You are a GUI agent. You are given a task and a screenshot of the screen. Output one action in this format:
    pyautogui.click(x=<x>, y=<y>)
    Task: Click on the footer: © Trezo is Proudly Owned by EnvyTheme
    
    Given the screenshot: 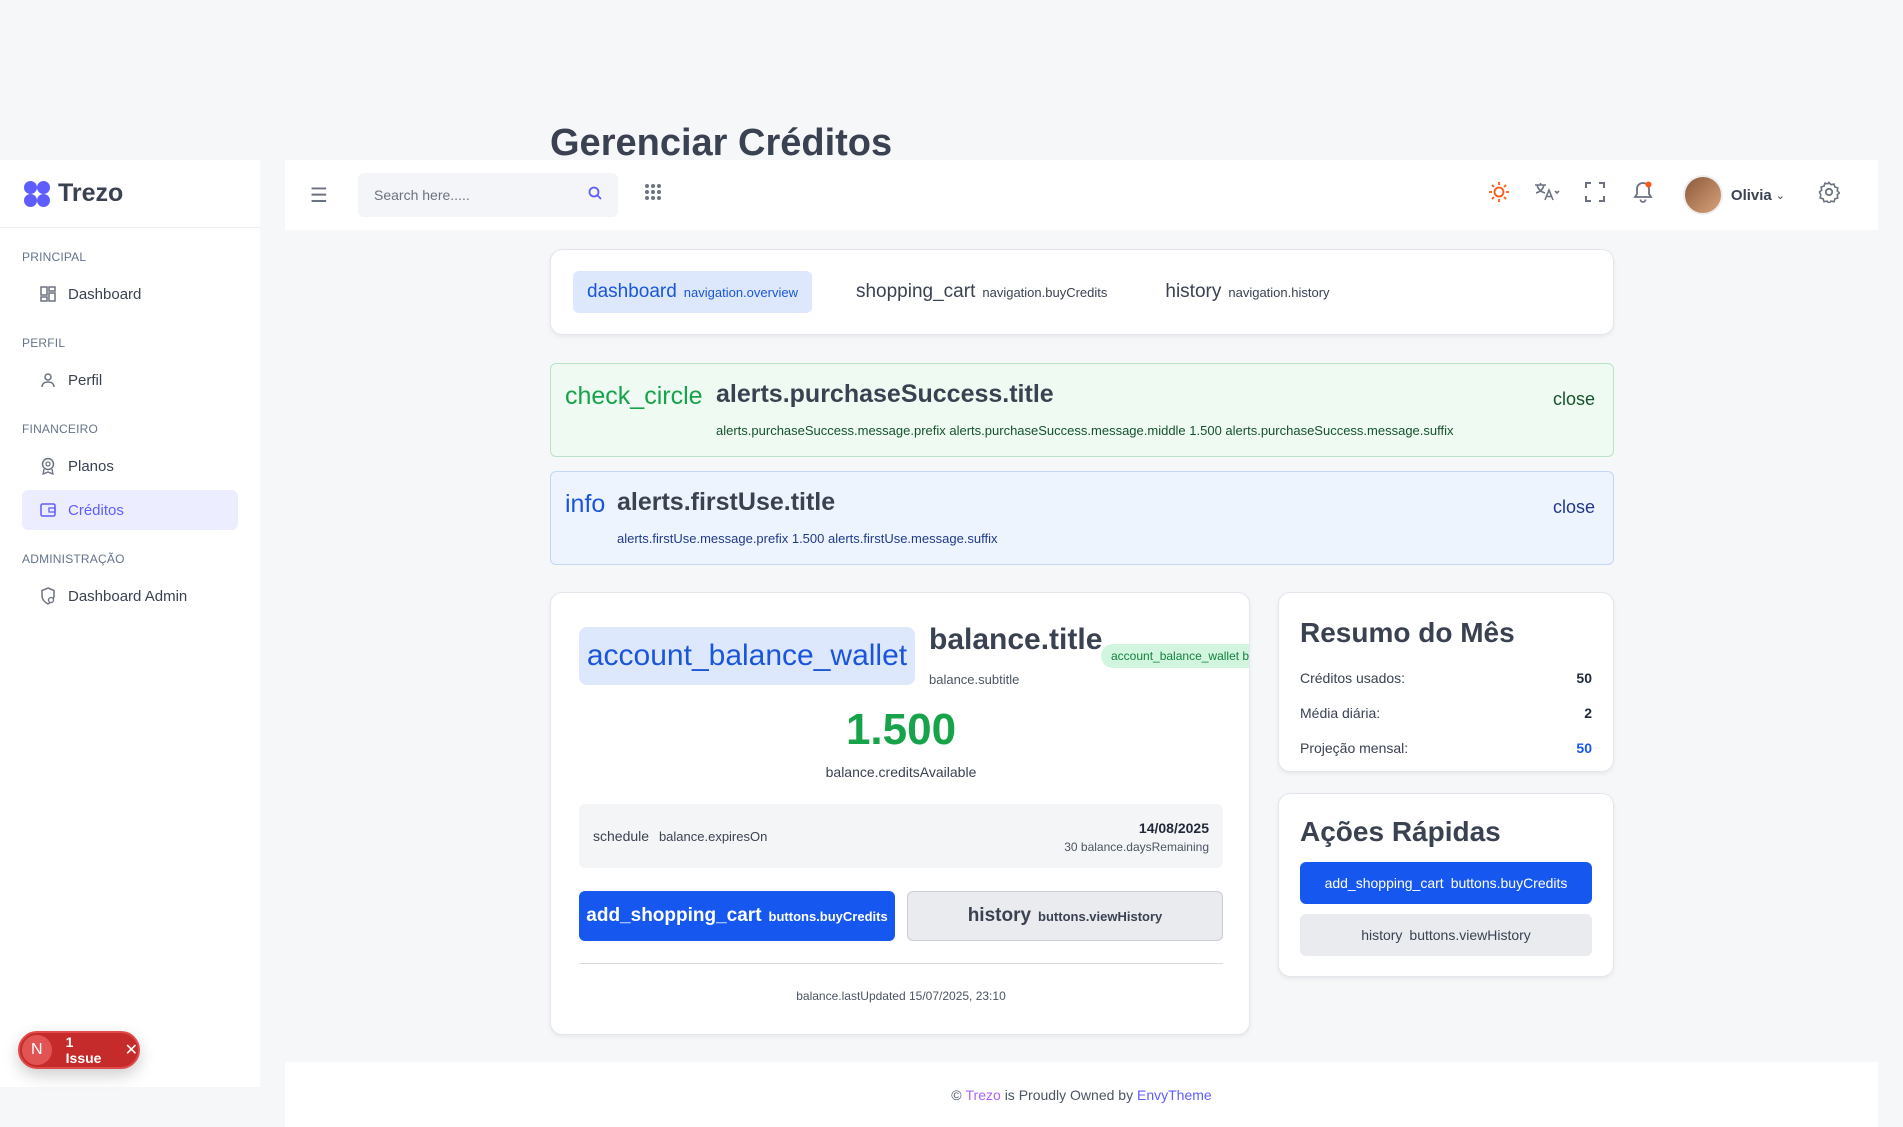 What is the action you would take?
    pyautogui.click(x=1081, y=1094)
    